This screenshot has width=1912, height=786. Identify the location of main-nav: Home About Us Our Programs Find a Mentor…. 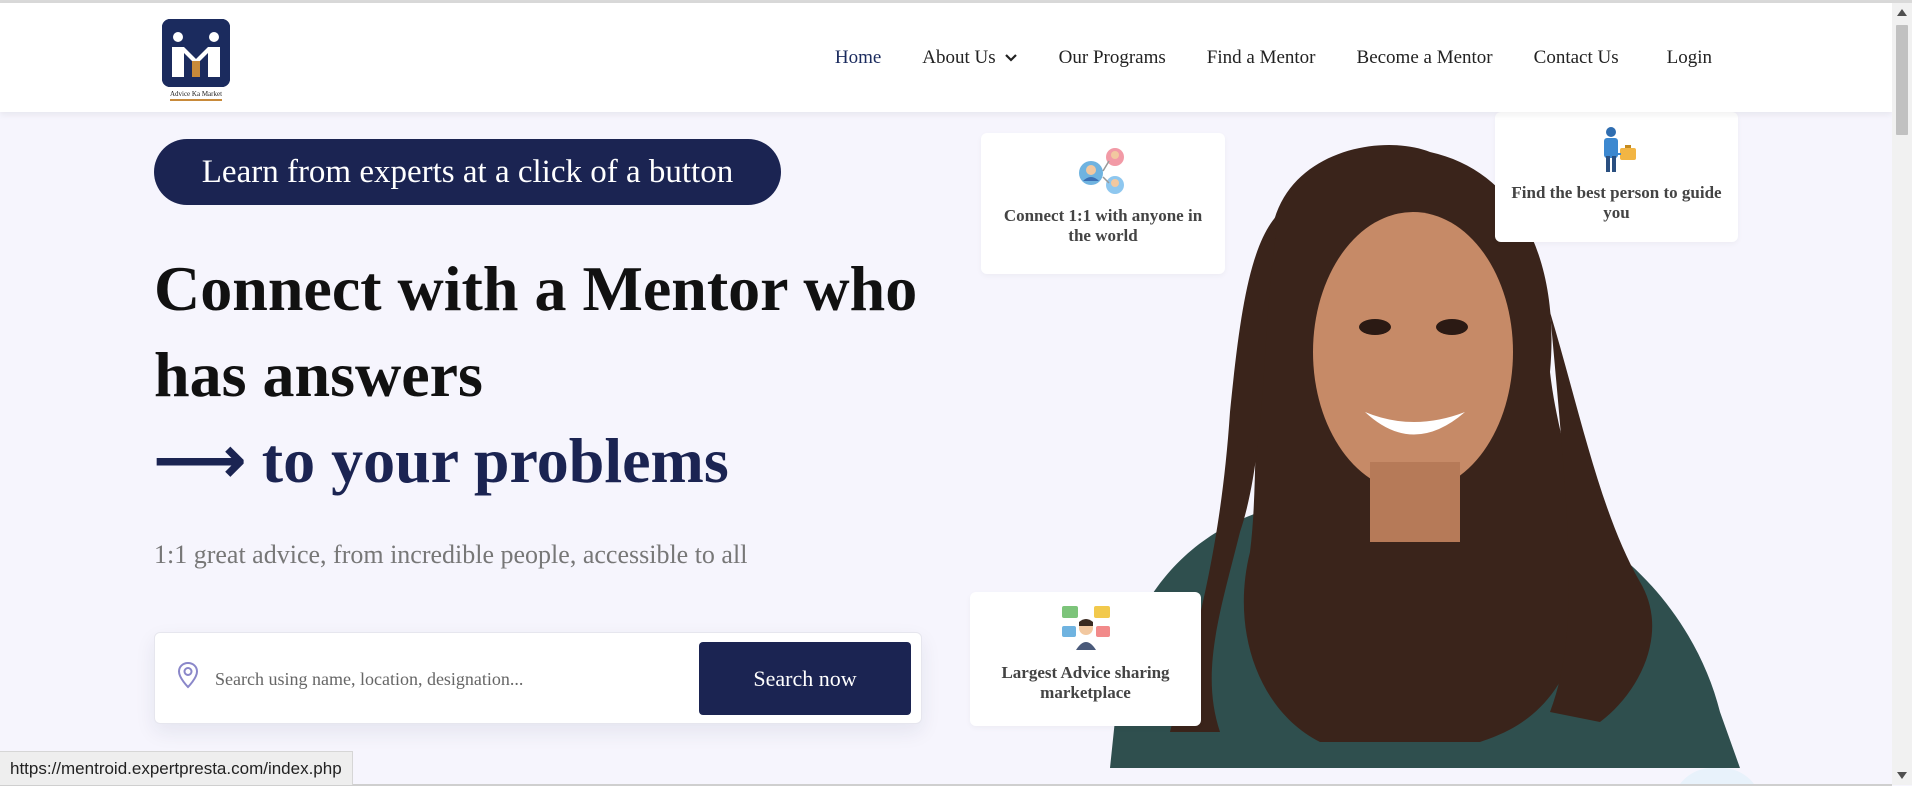
(1253, 57).